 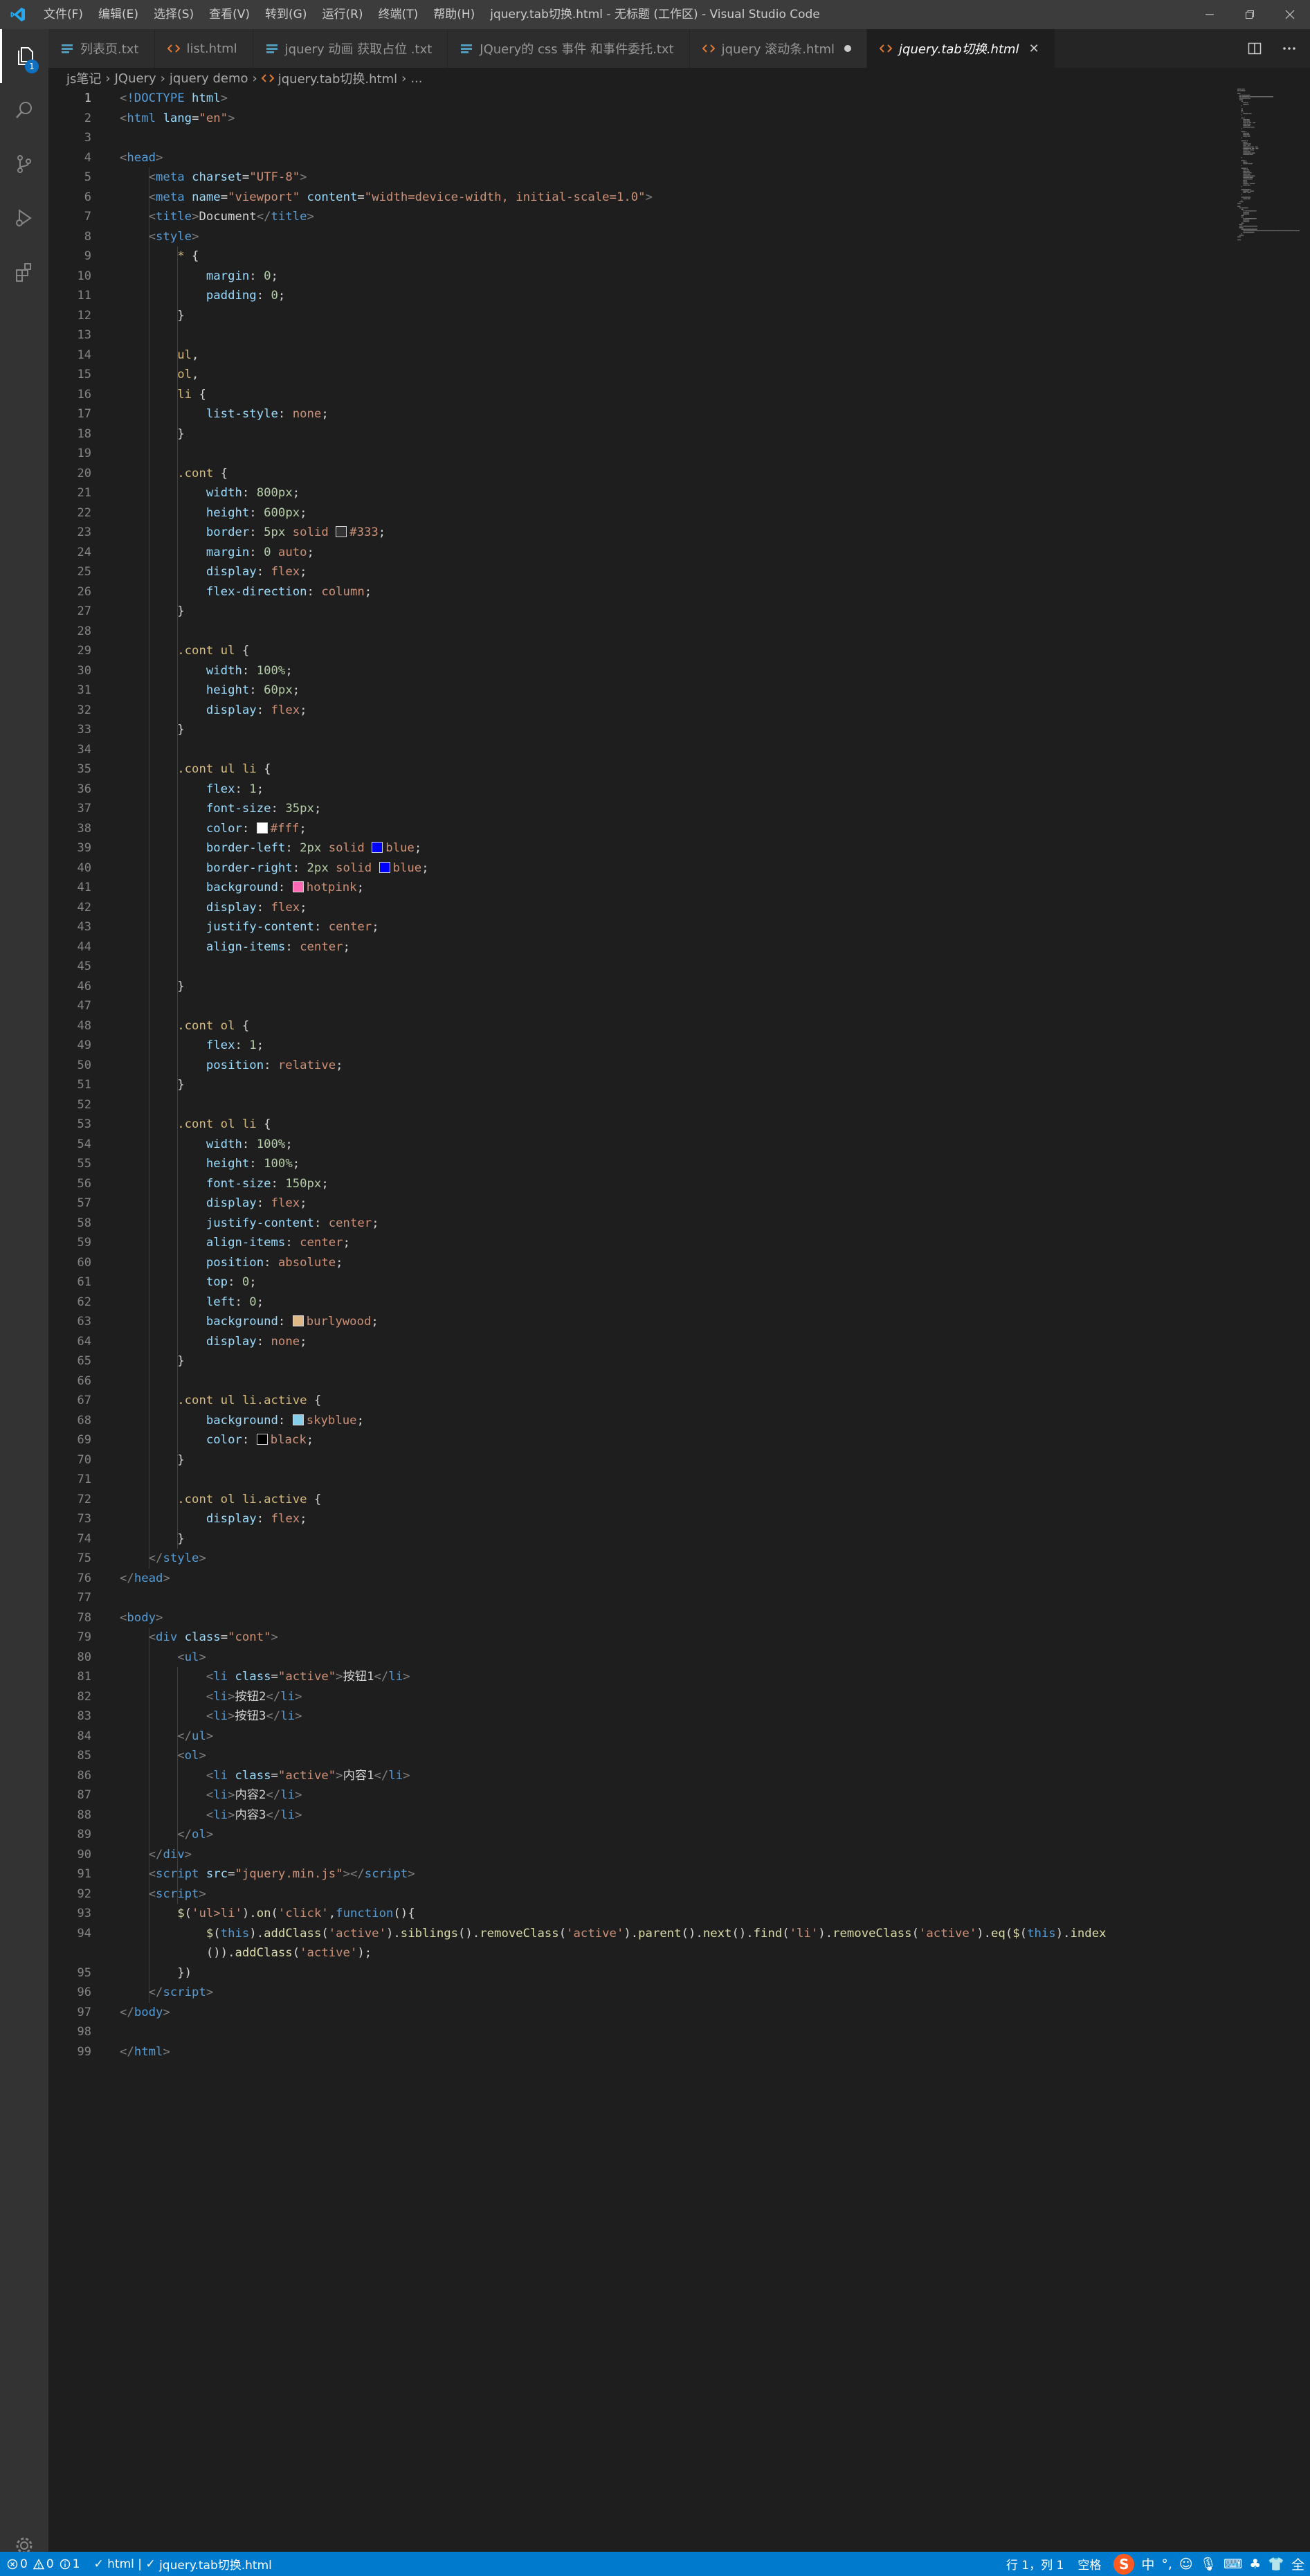 I want to click on shirt-icon: 👕, so click(x=1276, y=2564).